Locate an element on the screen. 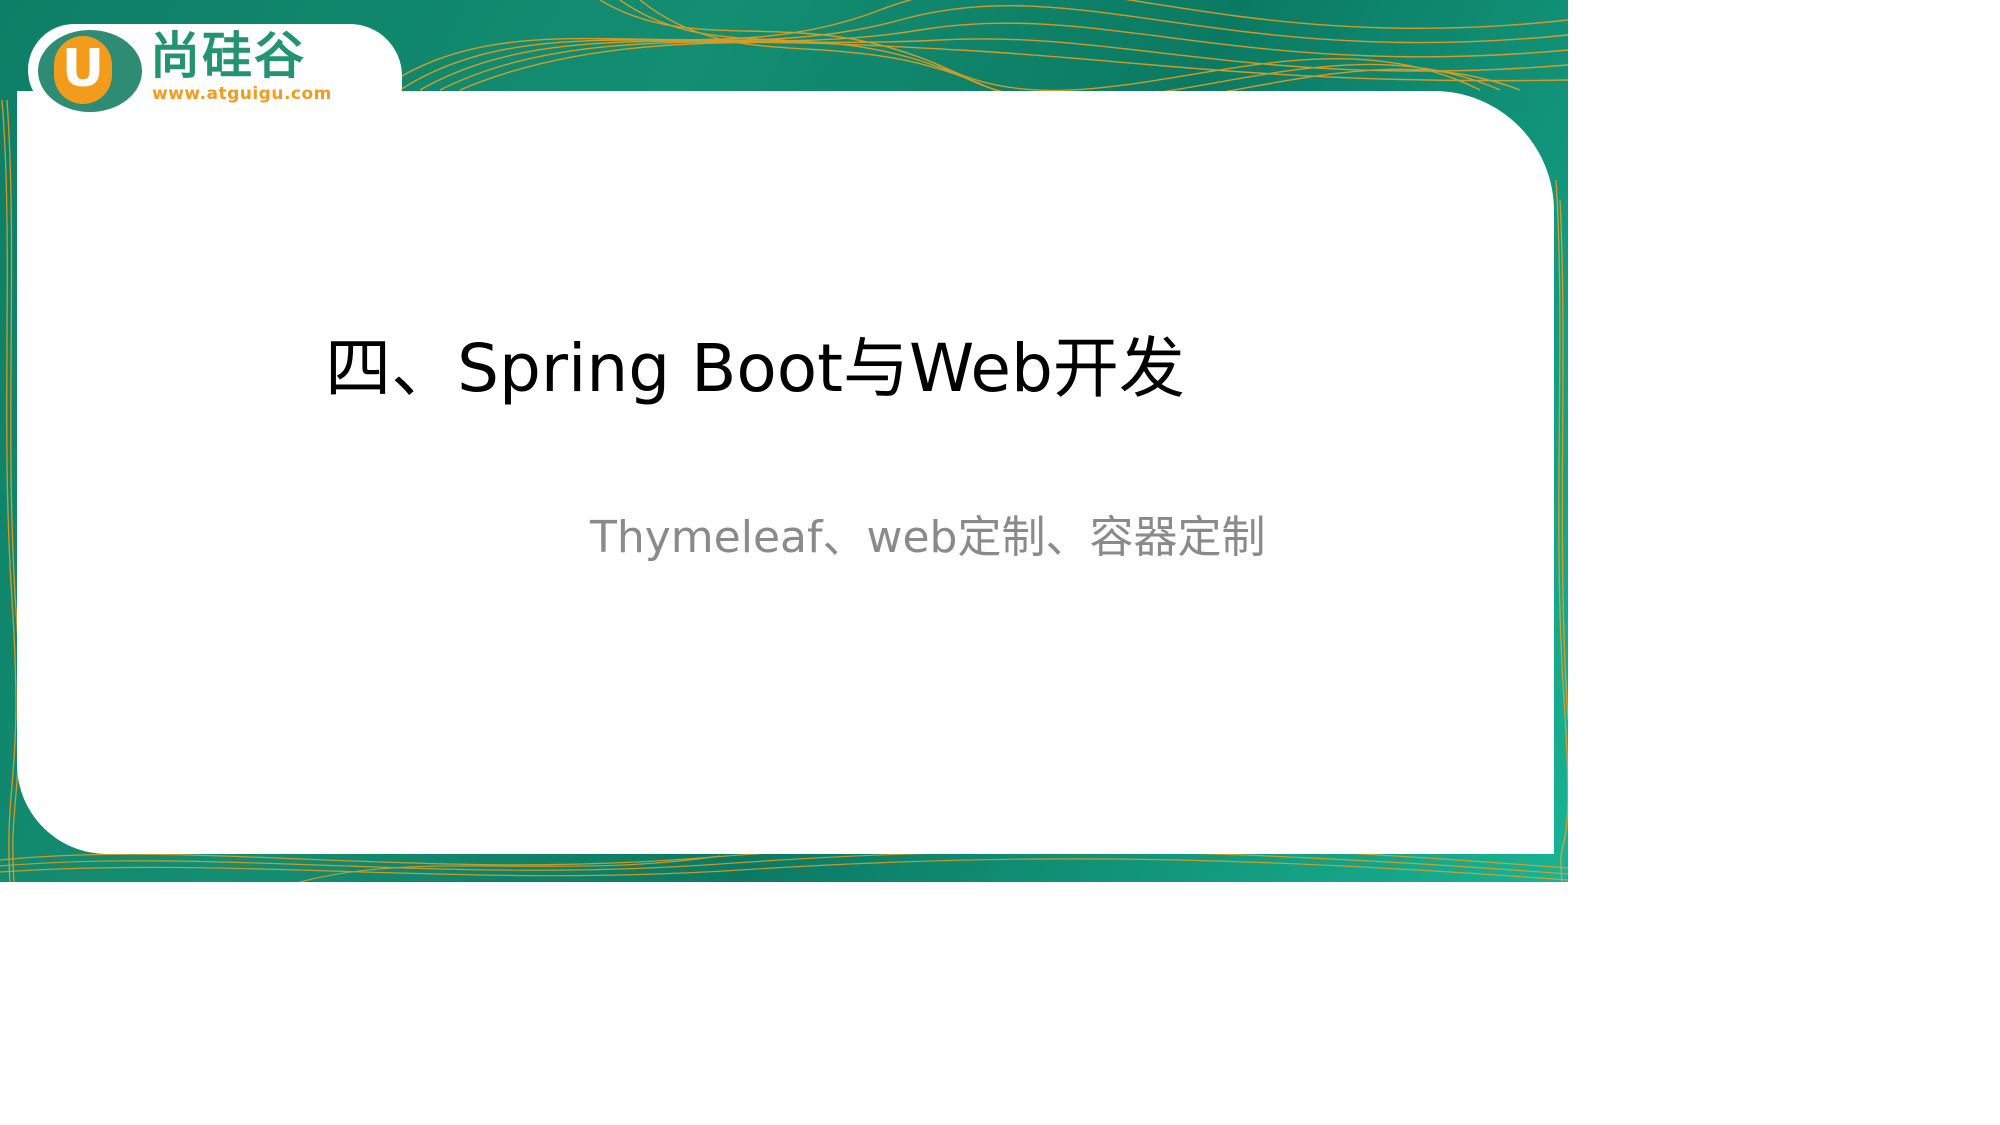 The image size is (2000, 1125). logo-badge-icon: U is located at coordinates (90, 71).